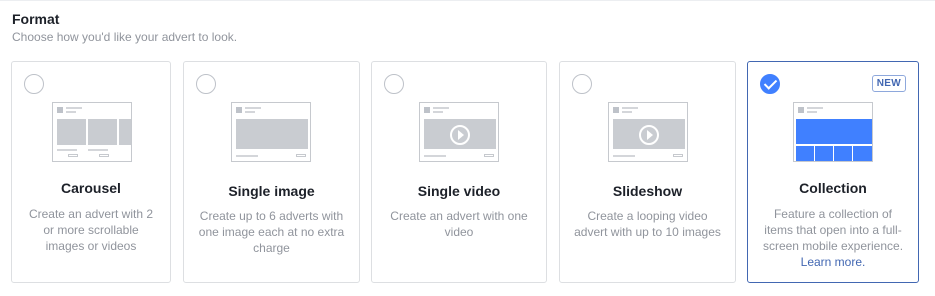 The height and width of the screenshot is (296, 935). Describe the element at coordinates (647, 191) in the screenshot. I see `format-name: Slideshow` at that location.